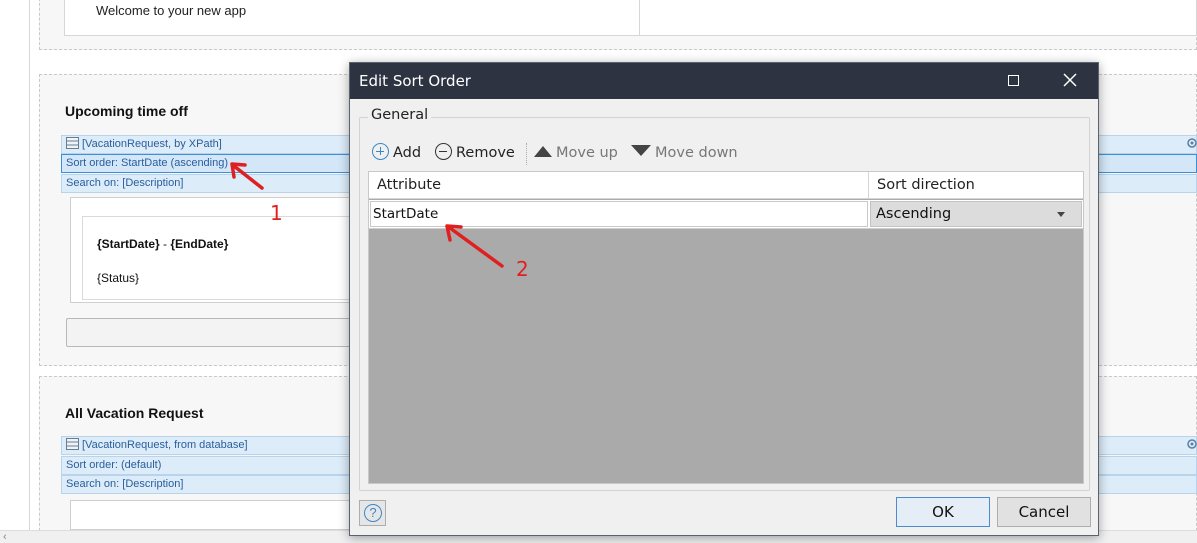 Image resolution: width=1197 pixels, height=543 pixels. I want to click on all-requests-section-title: All Vacation Request, so click(134, 413).